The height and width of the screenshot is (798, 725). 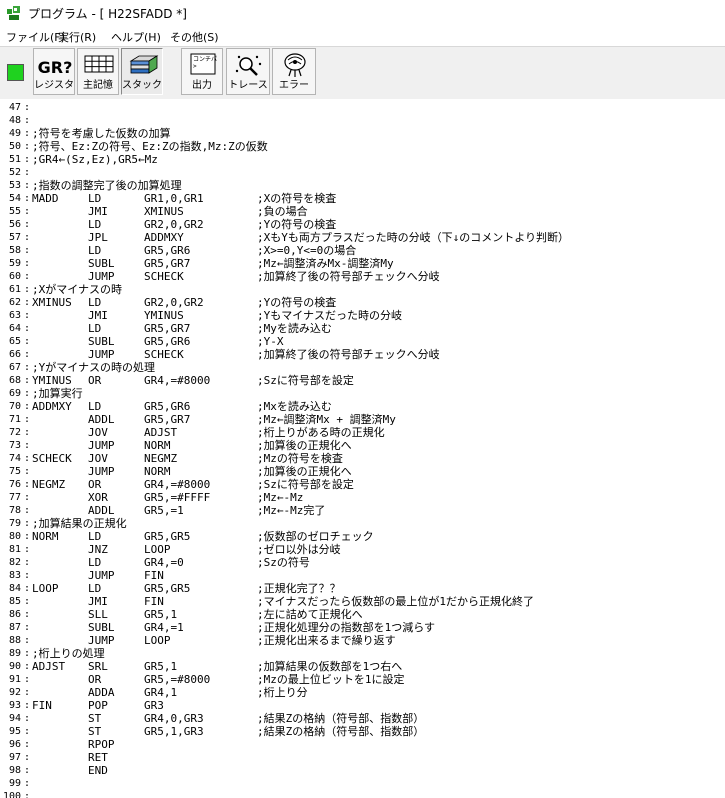 I want to click on code-label: ADJST, so click(x=49, y=666).